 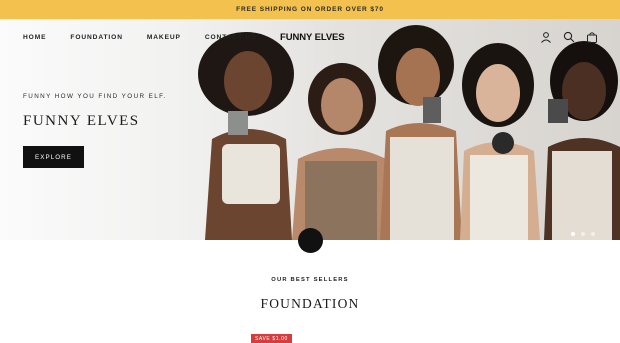 I want to click on nav-link-home: HOME, so click(x=34, y=37).